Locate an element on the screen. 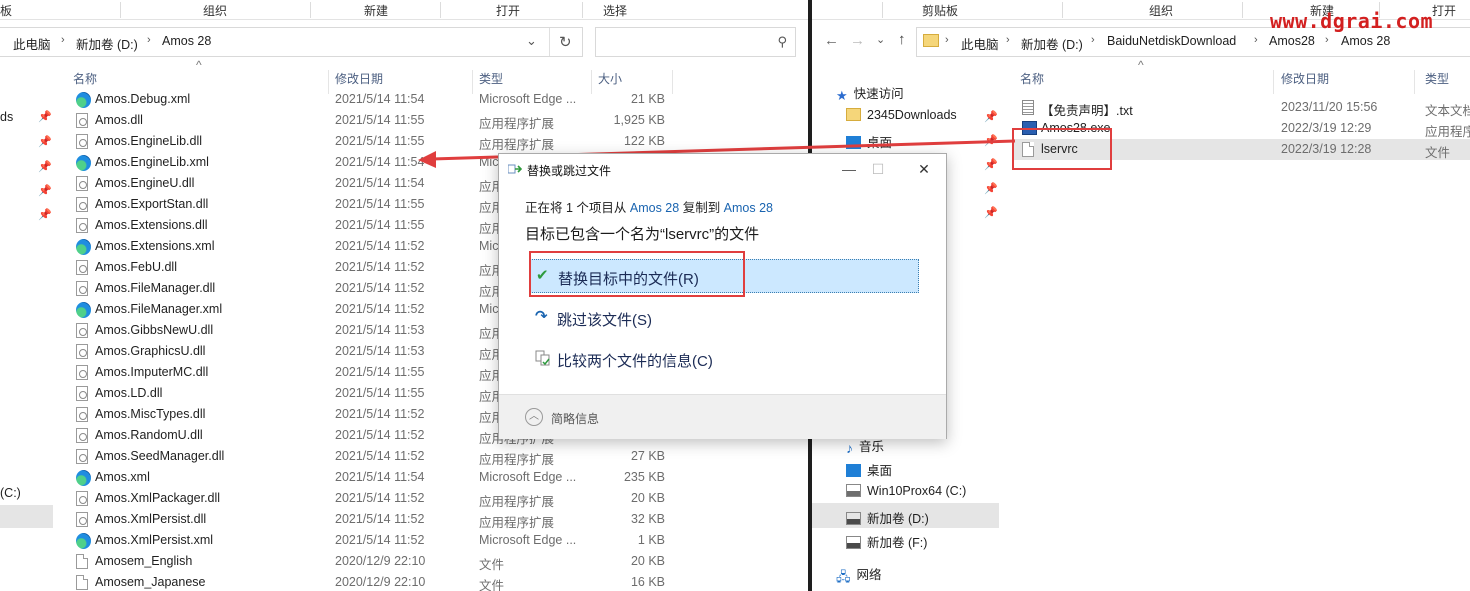 The width and height of the screenshot is (1470, 591). file-name: Amos.FileManager.xml is located at coordinates (159, 309).